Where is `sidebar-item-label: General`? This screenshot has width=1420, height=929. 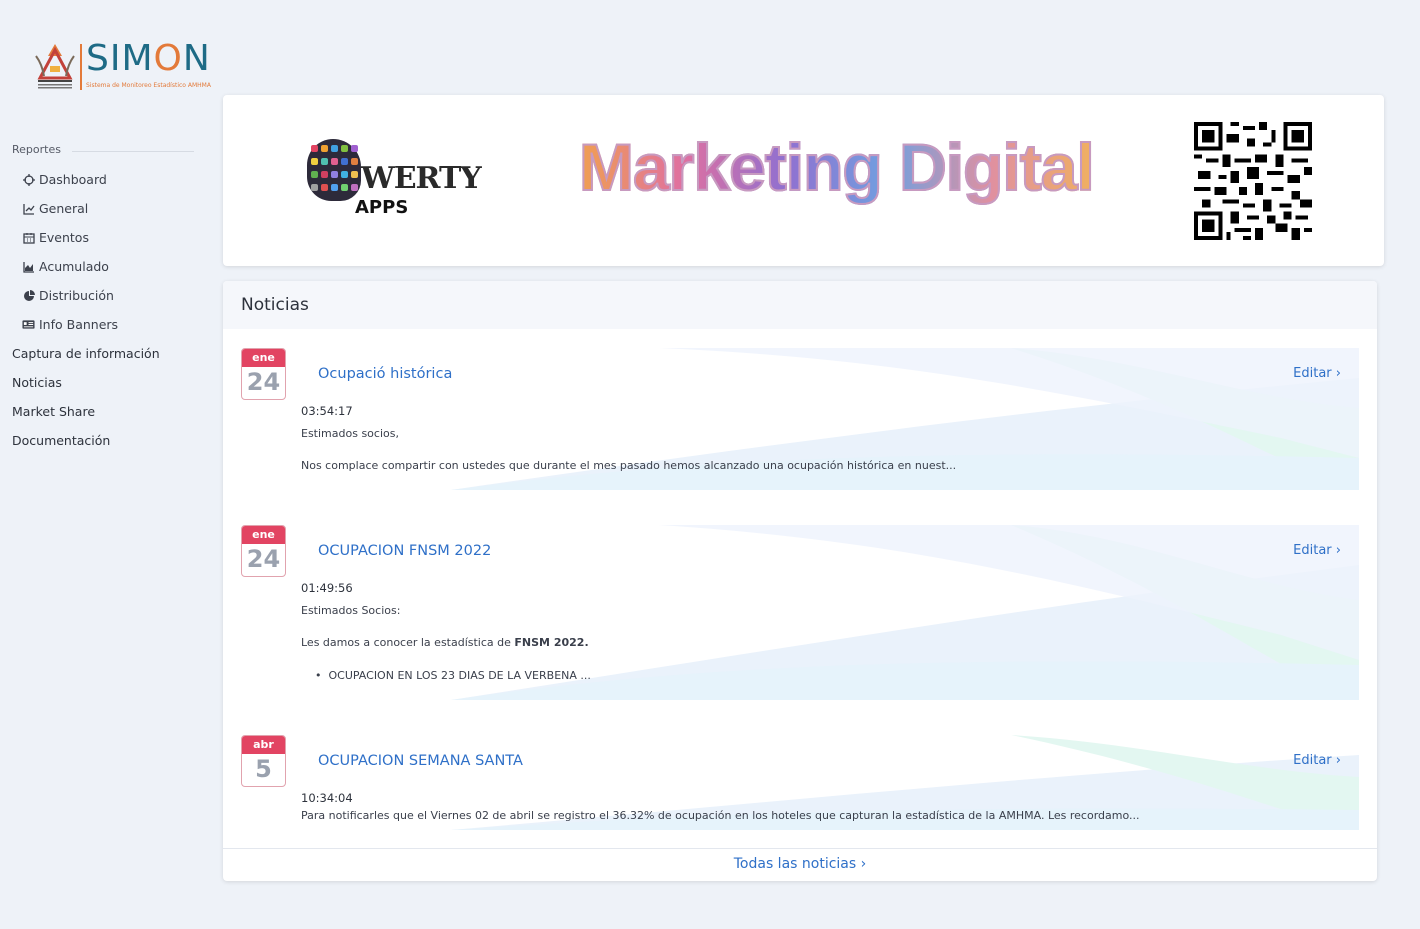 sidebar-item-label: General is located at coordinates (64, 208).